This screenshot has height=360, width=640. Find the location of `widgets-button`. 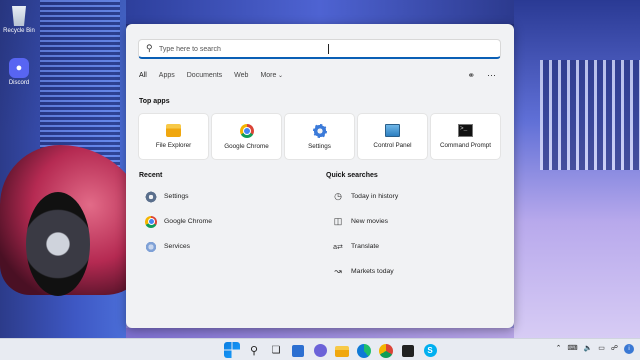

widgets-button is located at coordinates (298, 350).